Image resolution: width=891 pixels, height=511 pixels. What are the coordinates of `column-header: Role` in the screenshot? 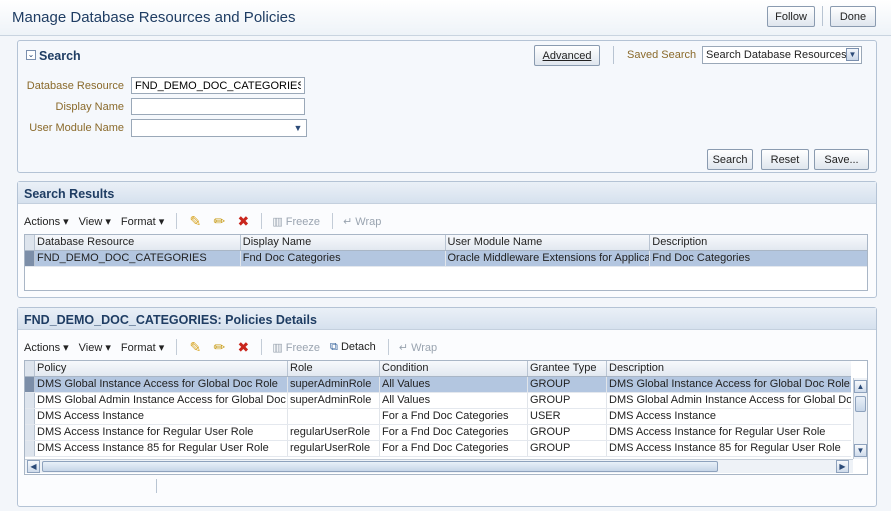 It's located at (334, 368).